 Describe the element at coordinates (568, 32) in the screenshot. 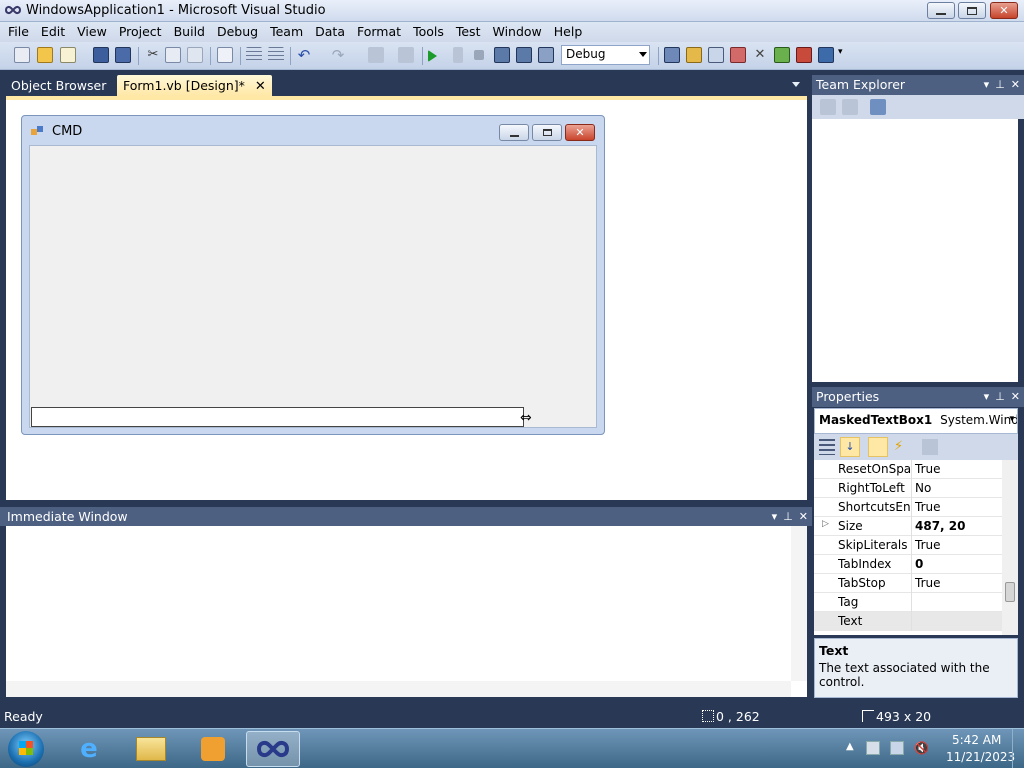

I see `menu-help: Help` at that location.